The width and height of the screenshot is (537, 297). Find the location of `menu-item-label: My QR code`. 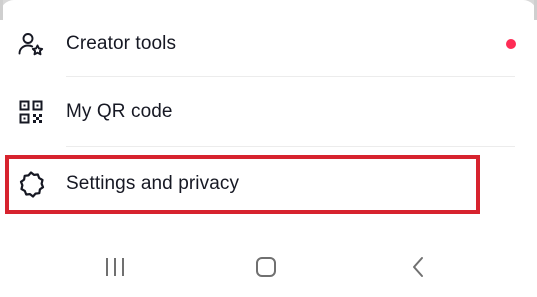

menu-item-label: My QR code is located at coordinates (119, 111).